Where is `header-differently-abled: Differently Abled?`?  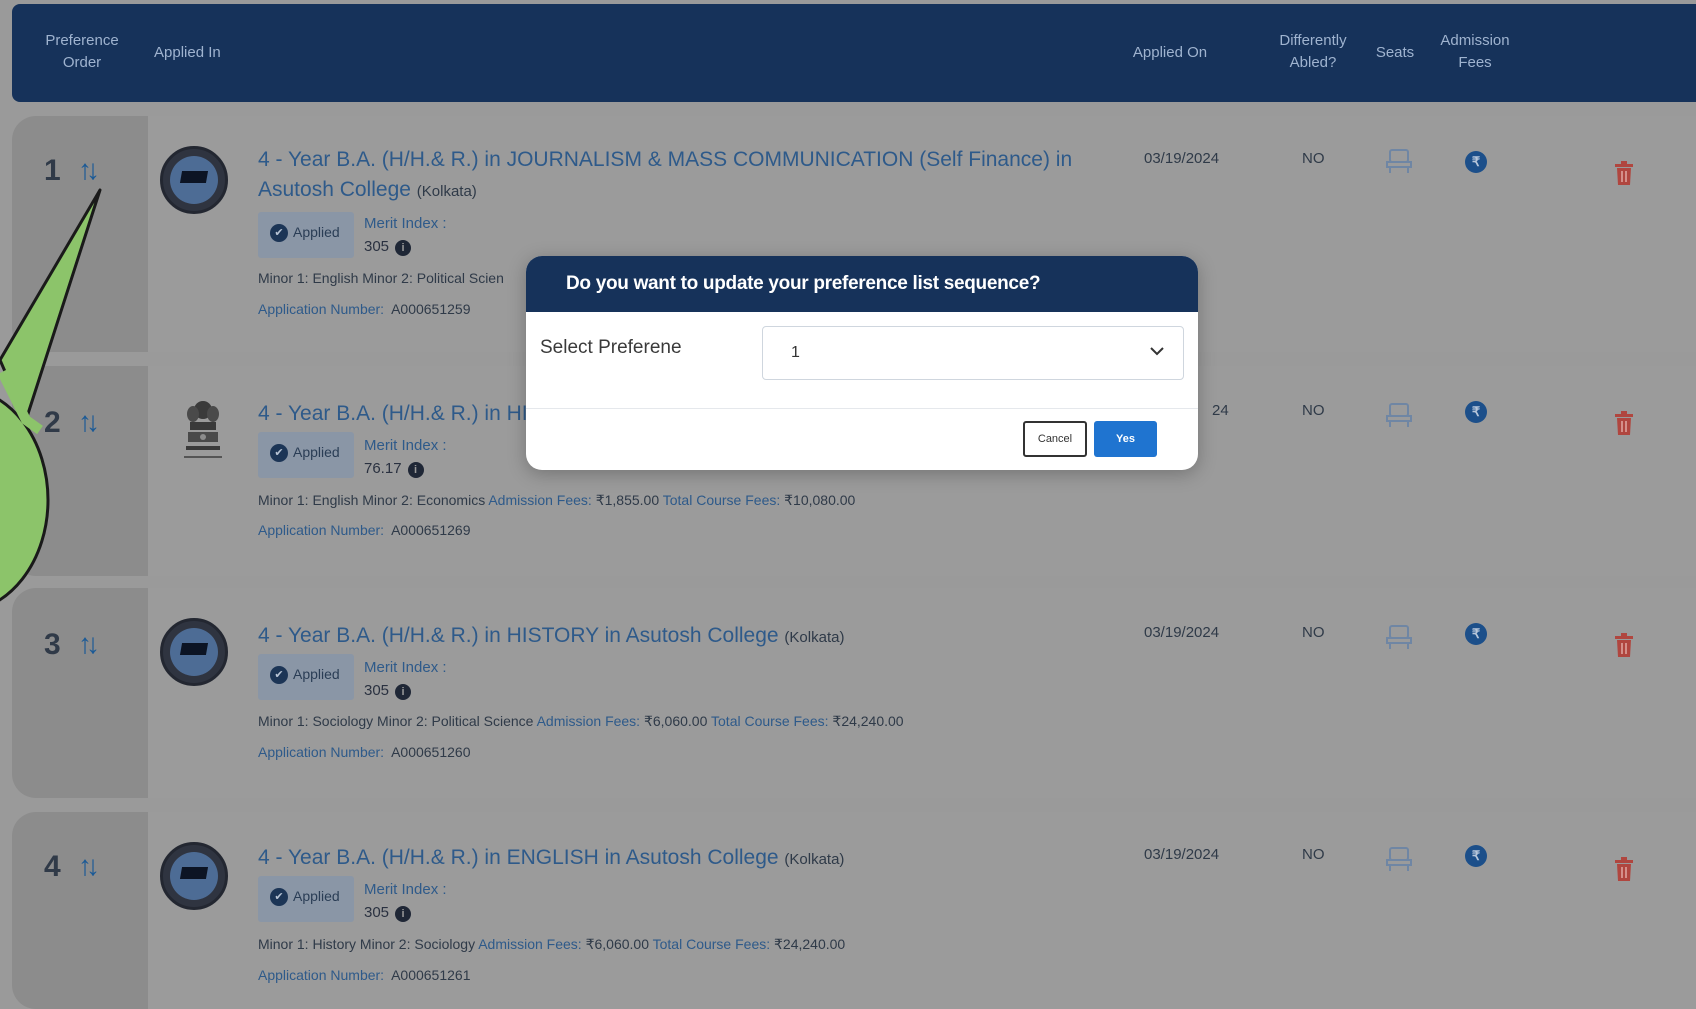
header-differently-abled: Differently Abled? is located at coordinates (1313, 51).